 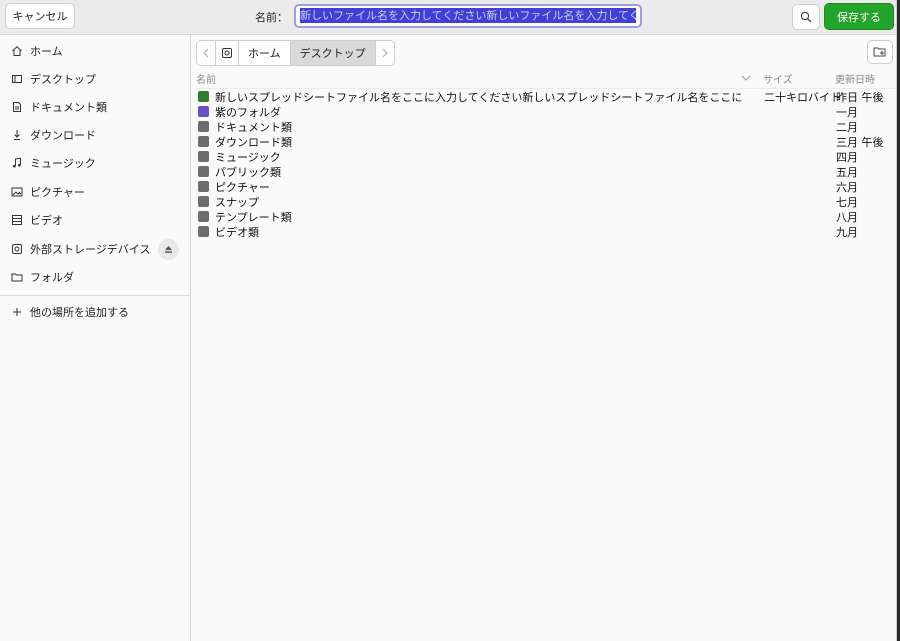 I want to click on file-modified: 三月 午後, so click(x=860, y=142).